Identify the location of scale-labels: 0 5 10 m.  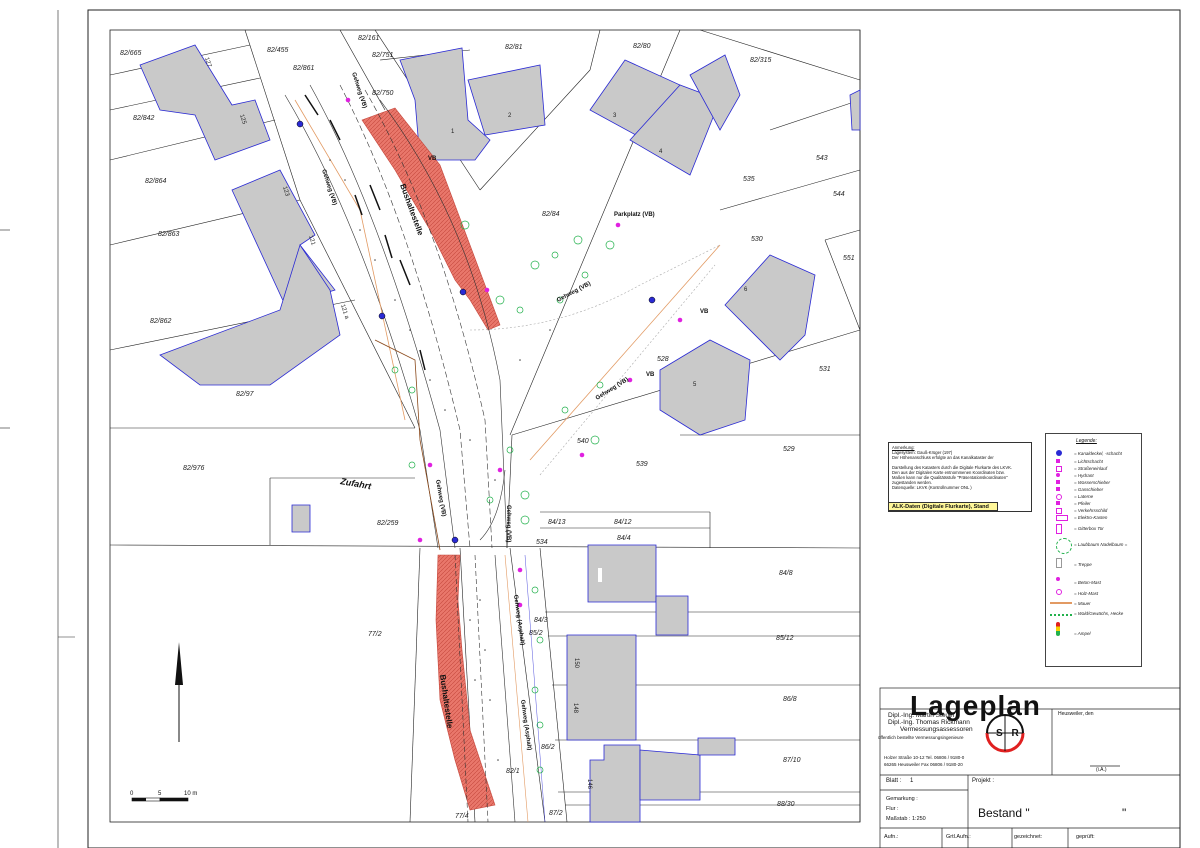
(163, 794).